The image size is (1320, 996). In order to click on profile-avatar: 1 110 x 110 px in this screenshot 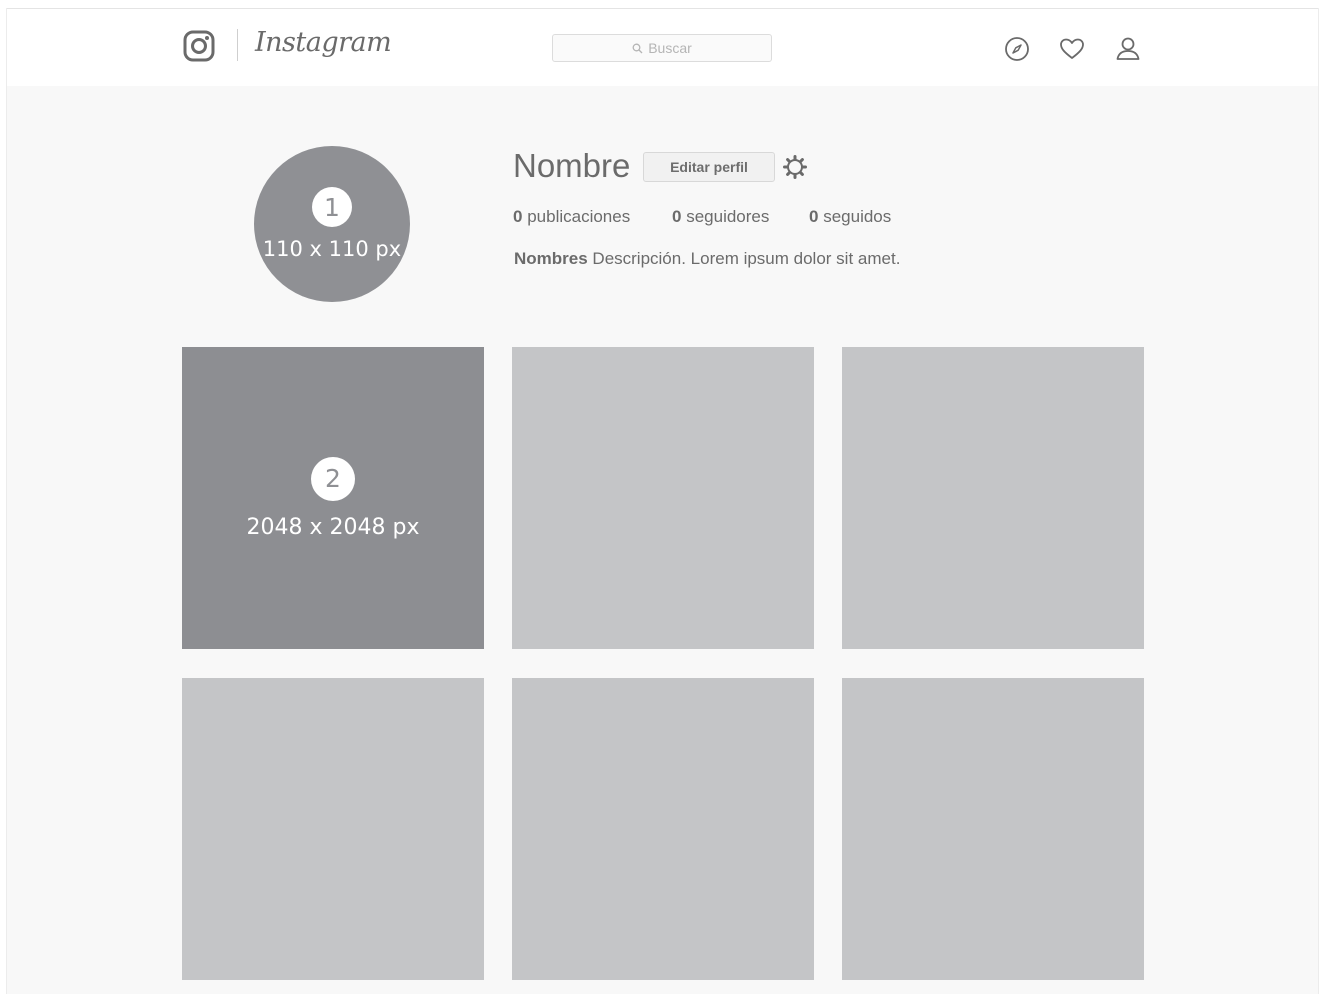, I will do `click(332, 224)`.